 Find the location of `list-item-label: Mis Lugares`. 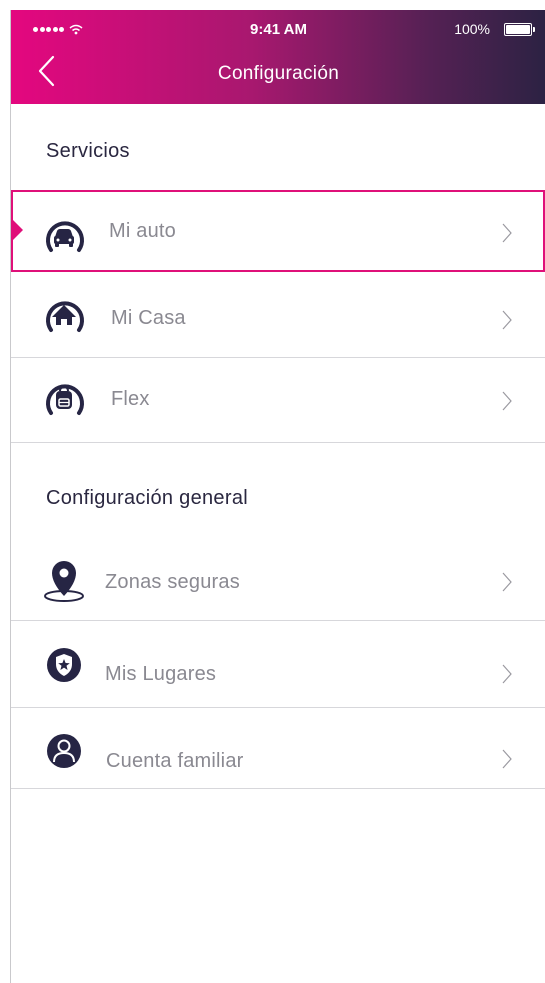

list-item-label: Mis Lugares is located at coordinates (161, 674).